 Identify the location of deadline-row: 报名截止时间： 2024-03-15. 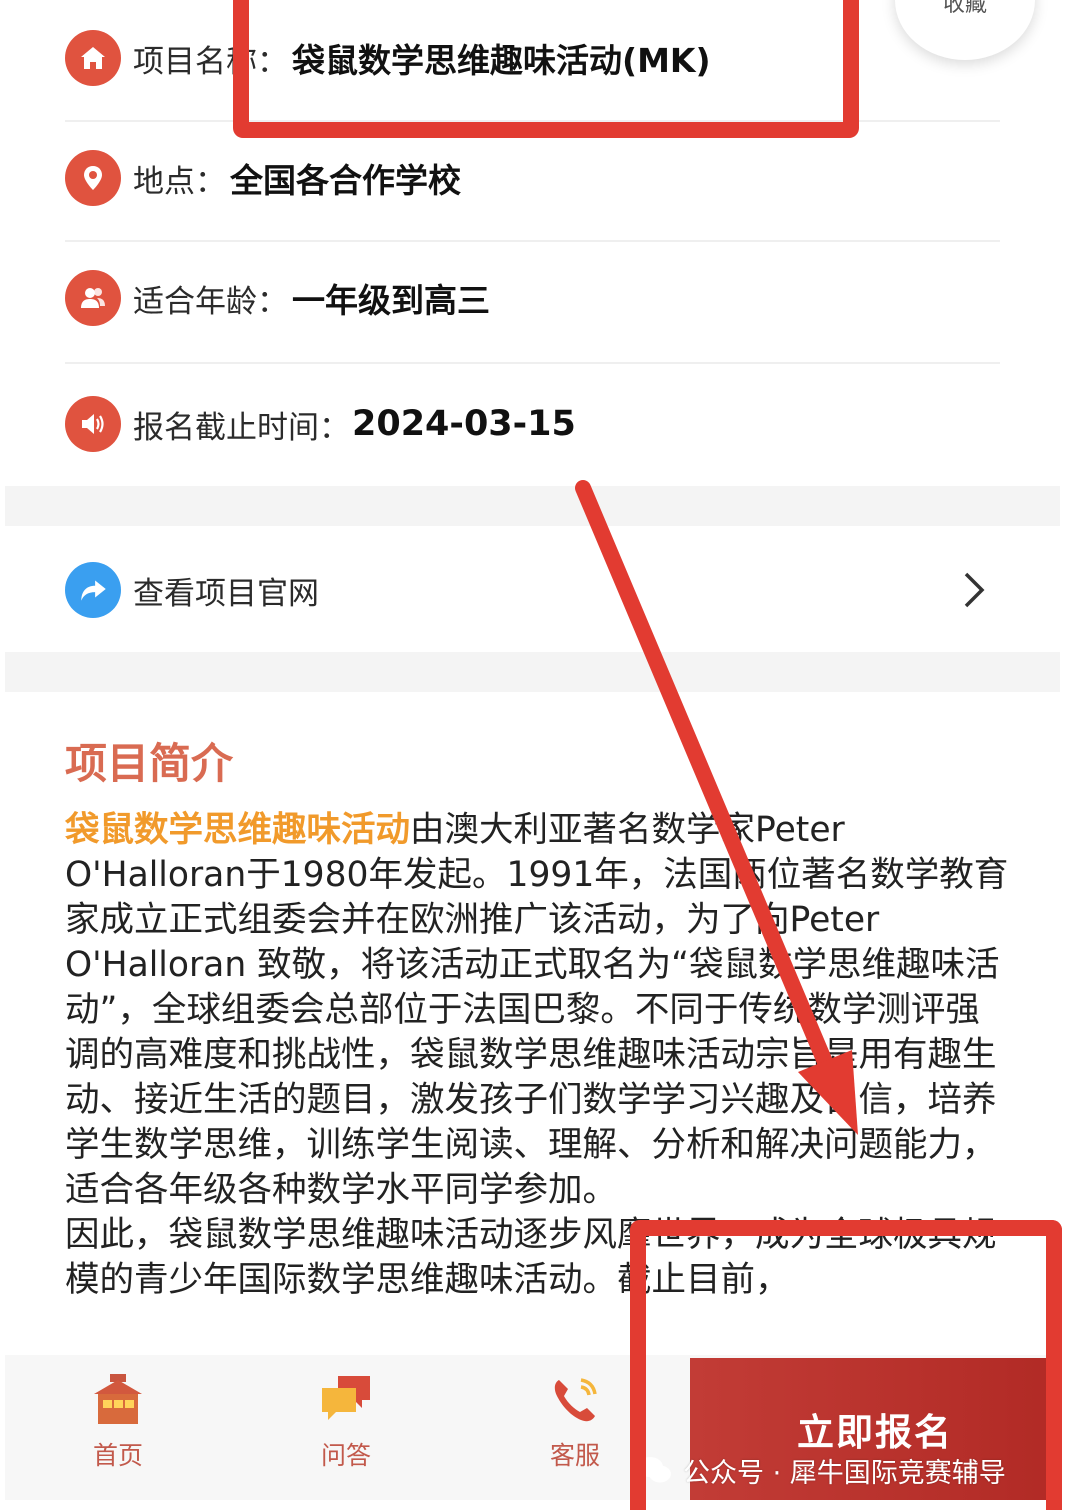
(530, 424).